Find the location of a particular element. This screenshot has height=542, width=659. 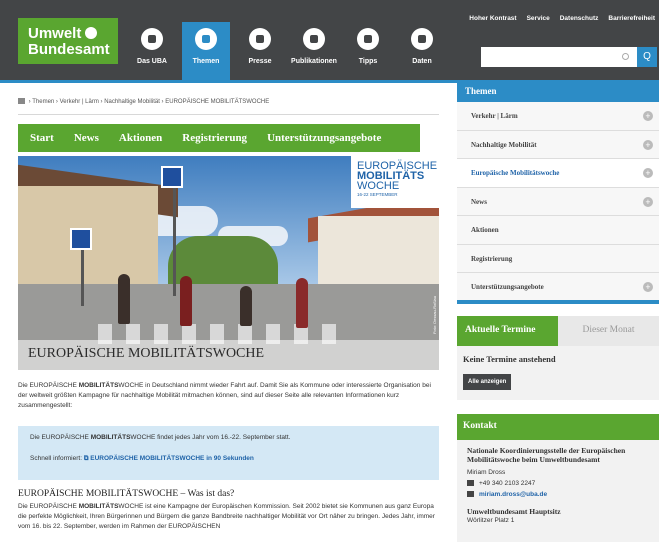

sidebar-item-mobilitaetswoche: Europäische Mobilitätswoche + is located at coordinates (558, 173).